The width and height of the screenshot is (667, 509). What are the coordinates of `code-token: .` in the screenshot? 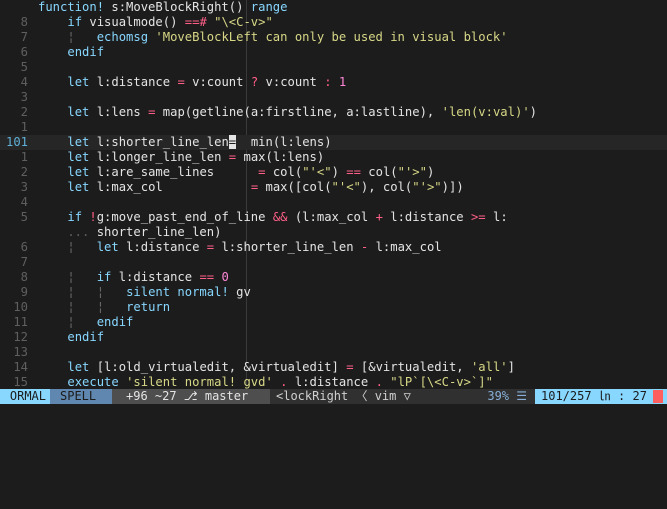 It's located at (287, 382).